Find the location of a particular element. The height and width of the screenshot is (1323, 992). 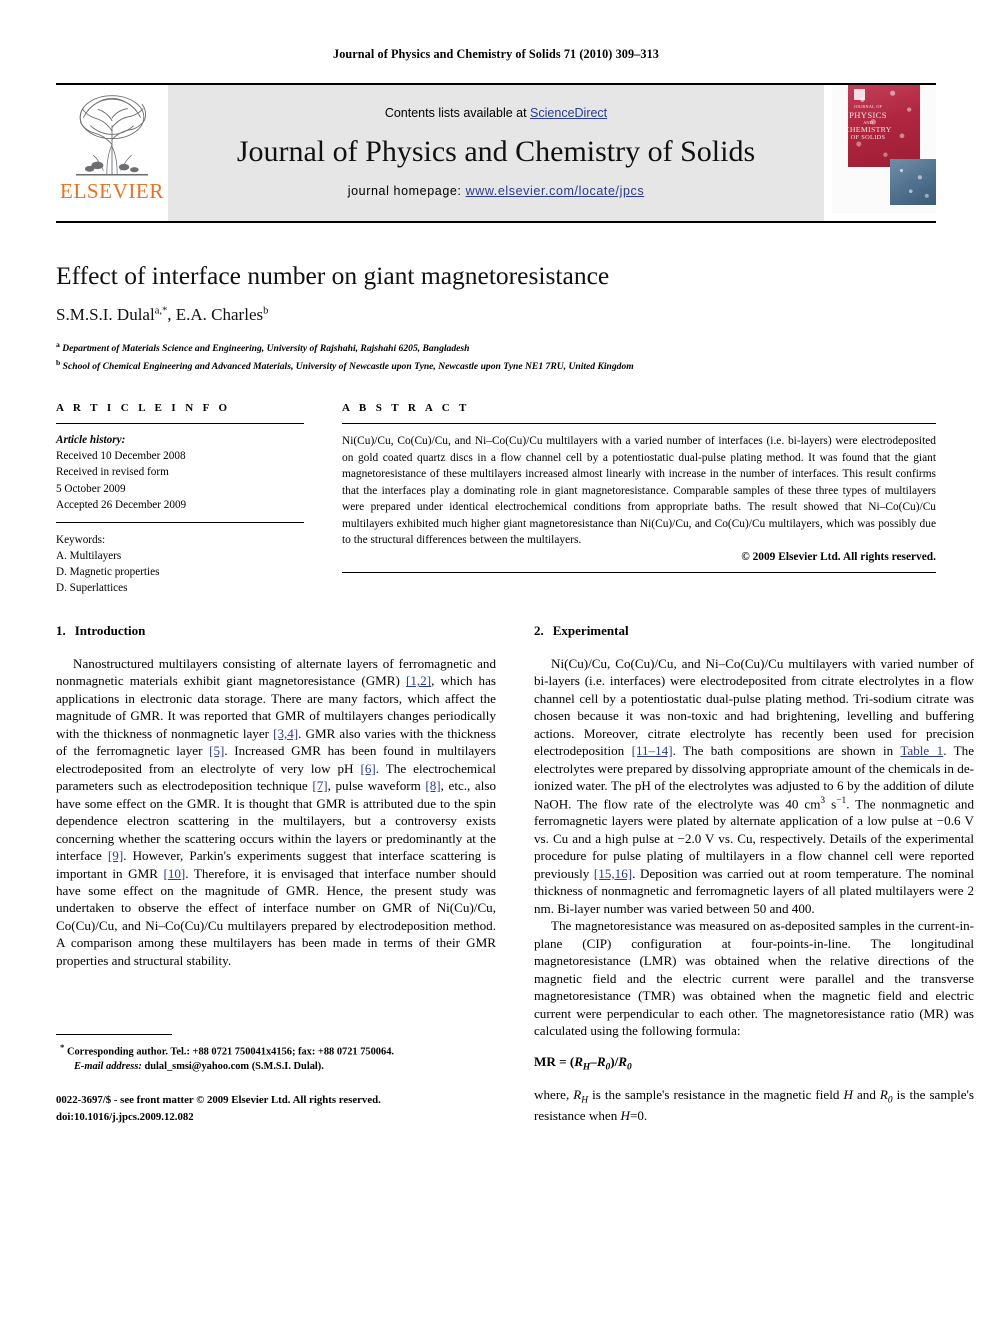

citation-7: [7] is located at coordinates (319, 785).